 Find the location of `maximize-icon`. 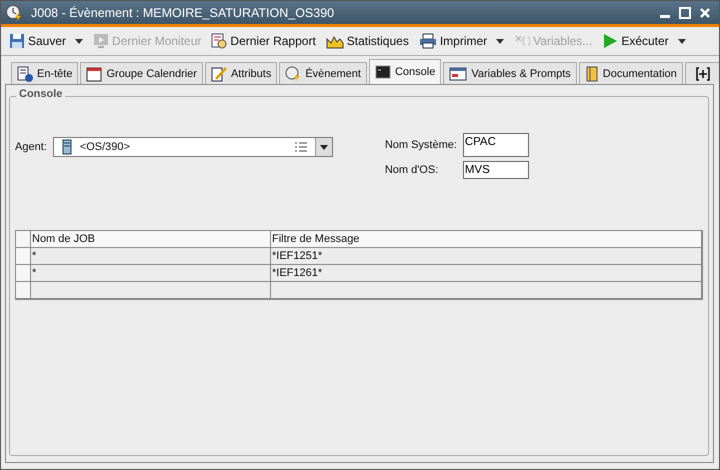

maximize-icon is located at coordinates (685, 12).